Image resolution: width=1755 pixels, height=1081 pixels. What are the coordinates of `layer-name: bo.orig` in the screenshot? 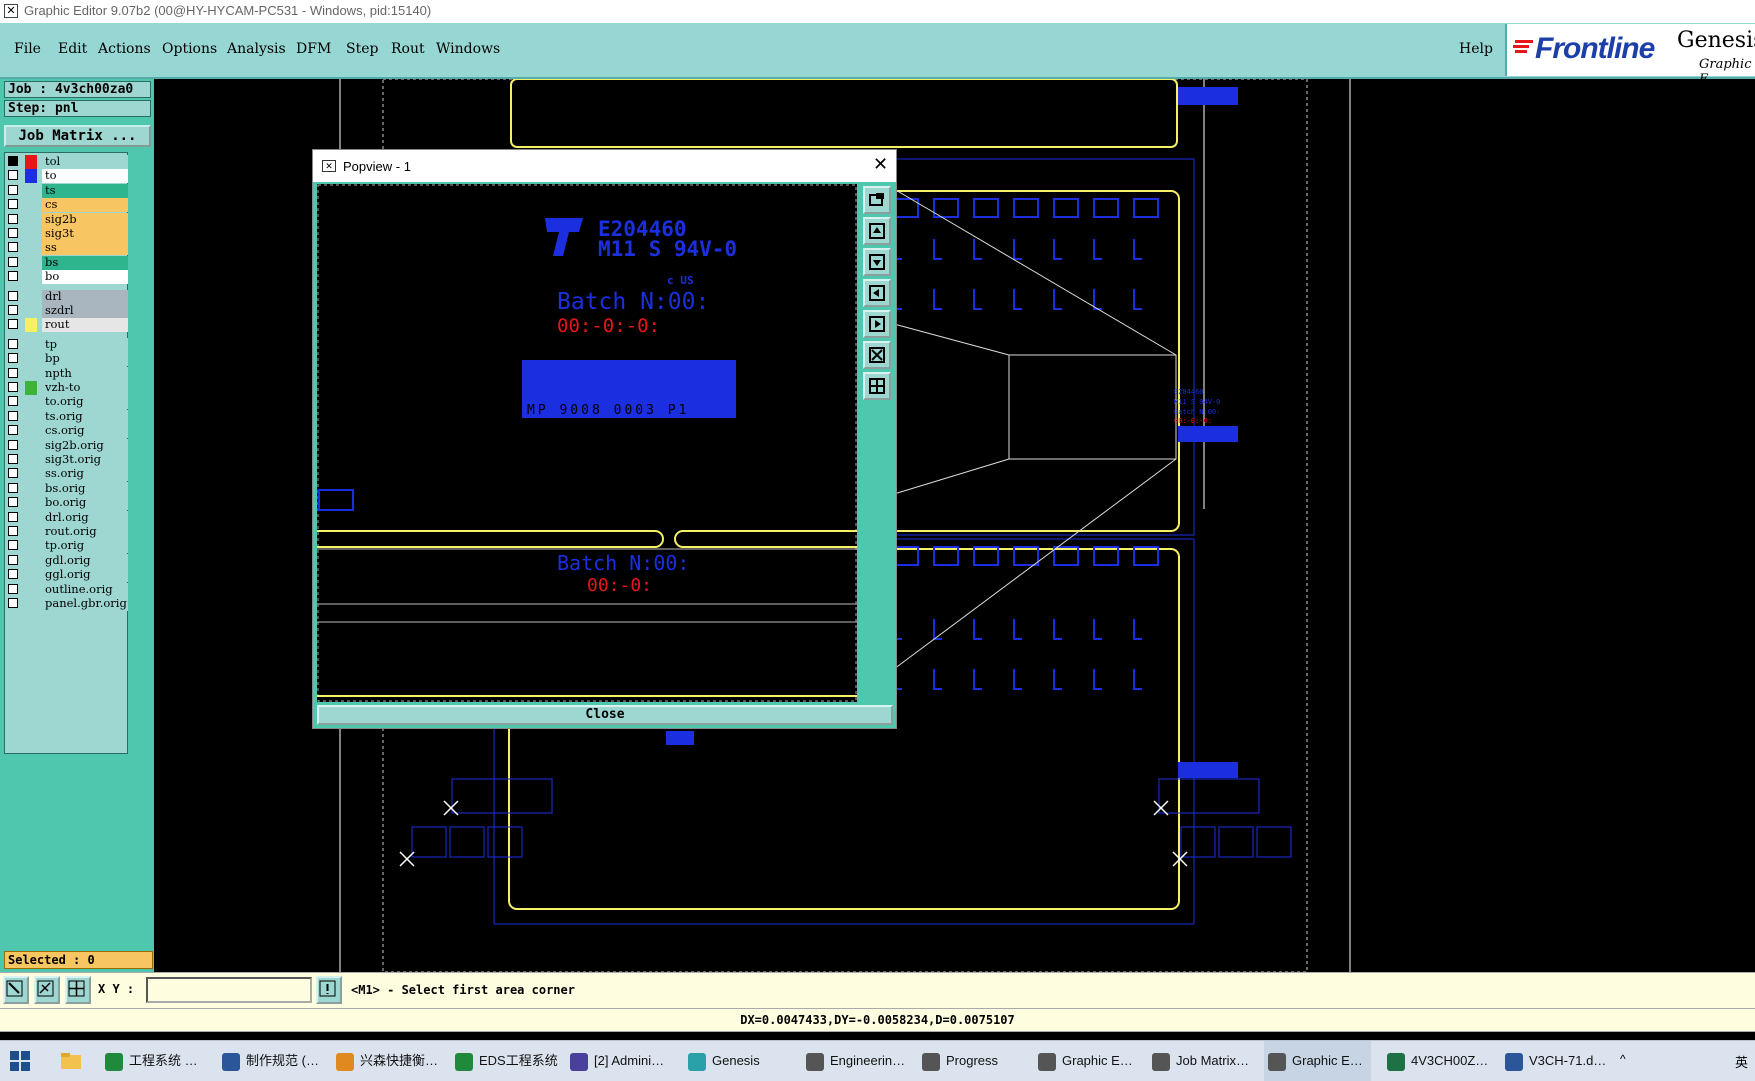 It's located at (85, 503).